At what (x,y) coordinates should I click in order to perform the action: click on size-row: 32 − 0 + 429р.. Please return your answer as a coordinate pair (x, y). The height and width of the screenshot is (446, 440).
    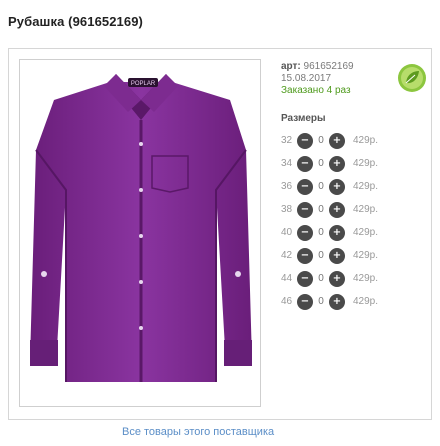
    Looking at the image, I should click on (346, 140).